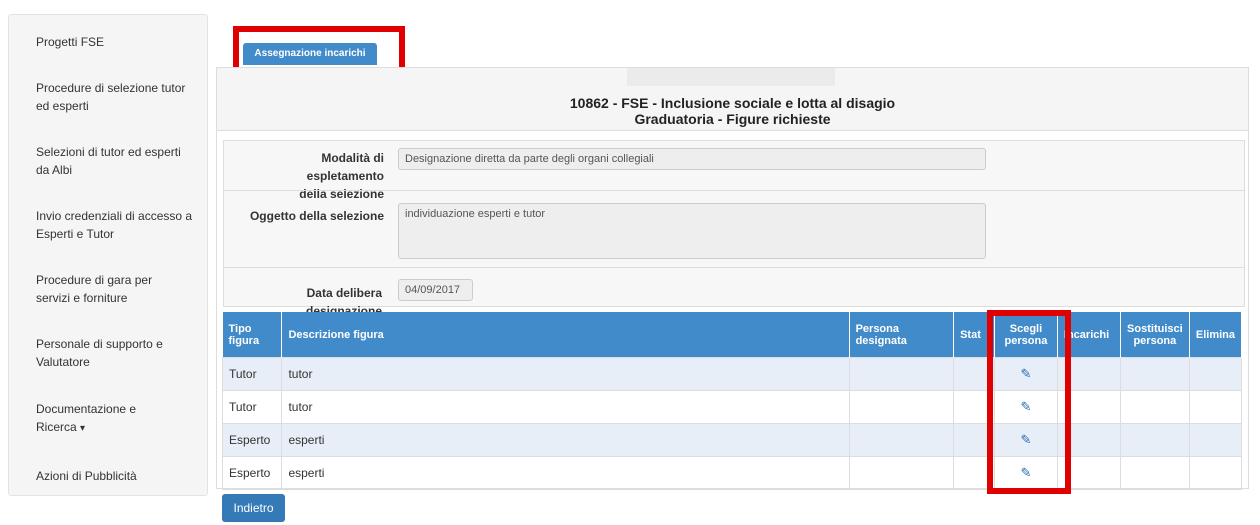  What do you see at coordinates (83, 428) in the screenshot?
I see `caret-down-icon: ▾` at bounding box center [83, 428].